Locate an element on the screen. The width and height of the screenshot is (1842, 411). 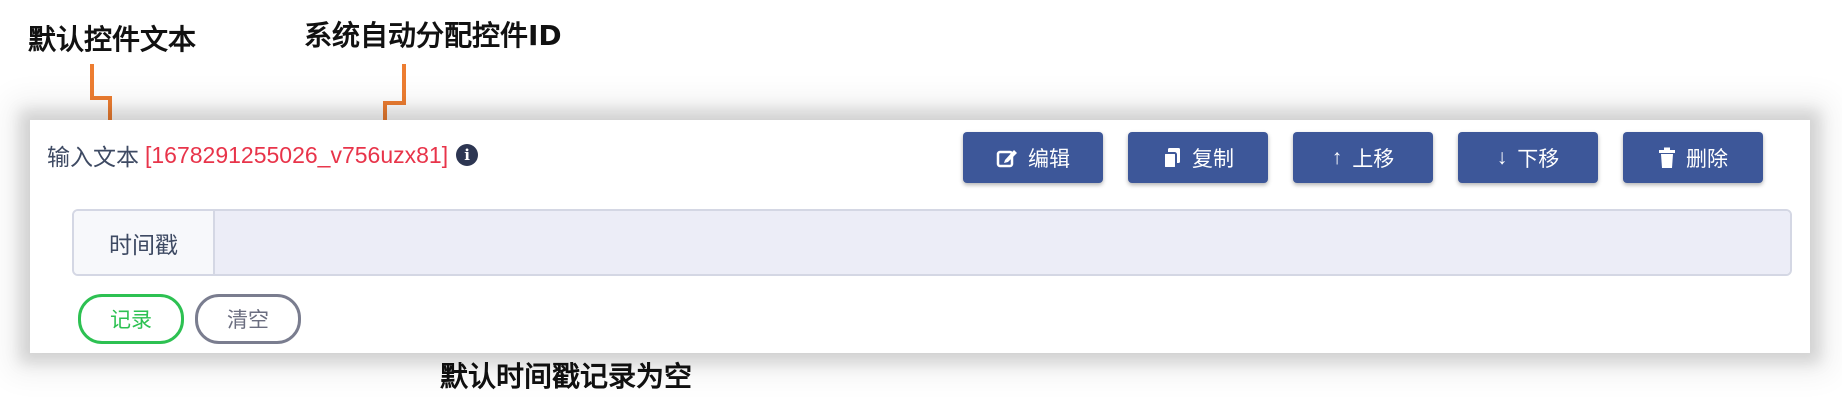
arrow-control-text is located at coordinates (101, 94).